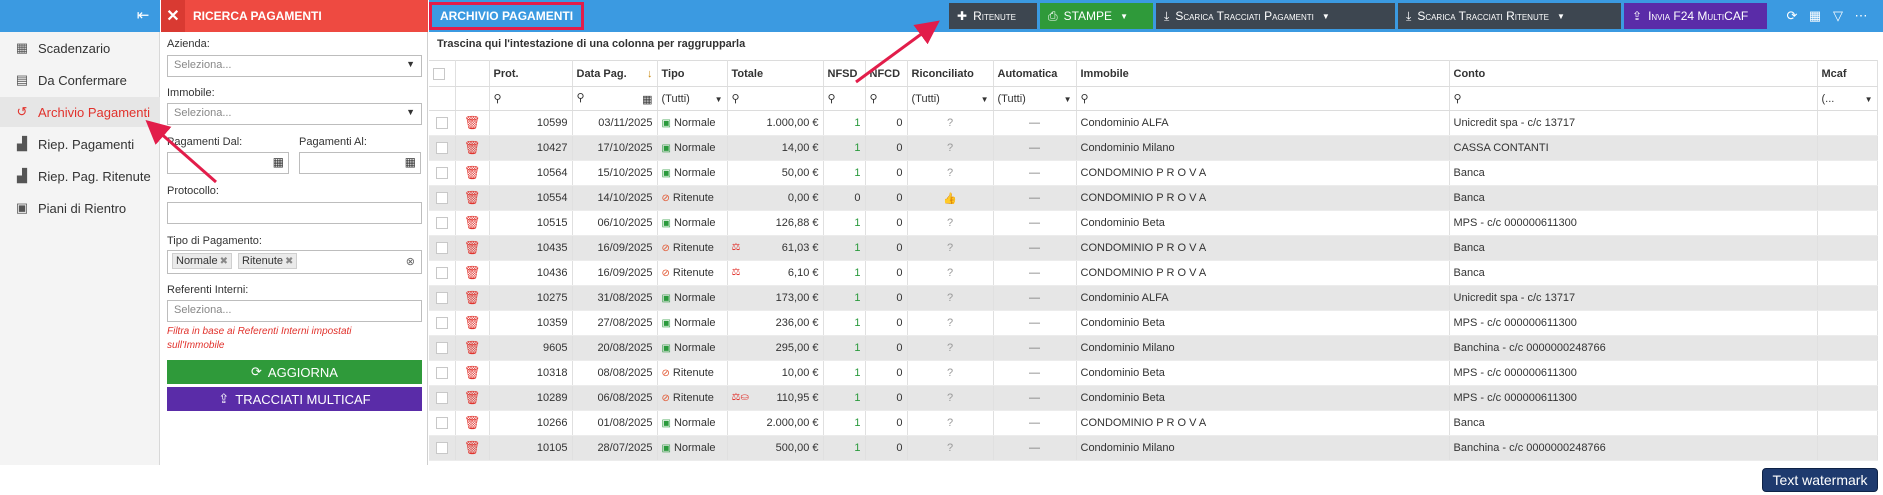  Describe the element at coordinates (80, 112) in the screenshot. I see `sidebar-item-archivio-pagamenti: ↺ Archivio Pagamenti` at that location.